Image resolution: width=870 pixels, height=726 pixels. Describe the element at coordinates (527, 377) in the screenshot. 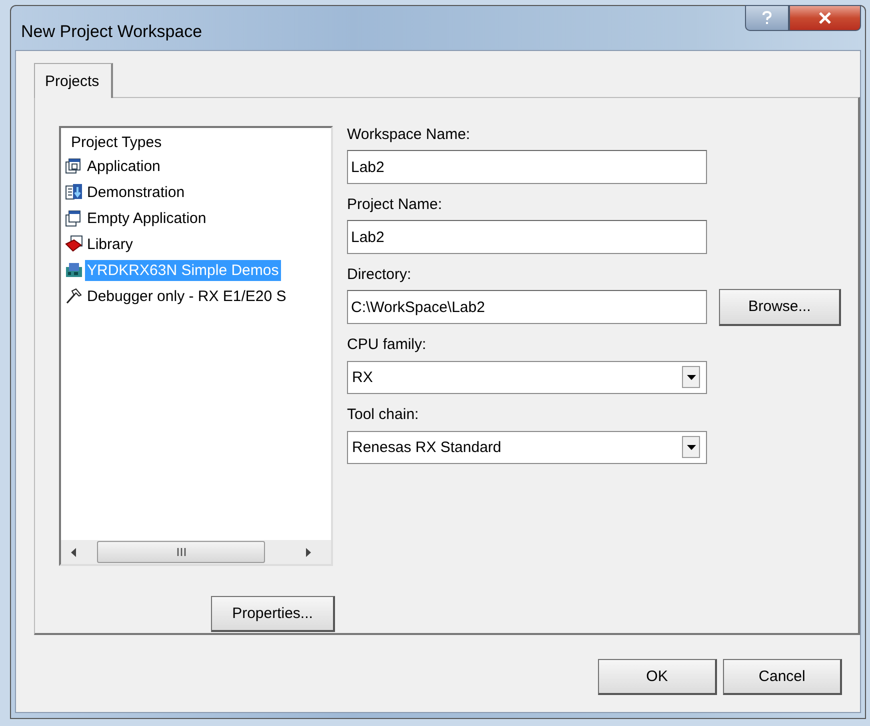

I see `dropdown: RX` at that location.